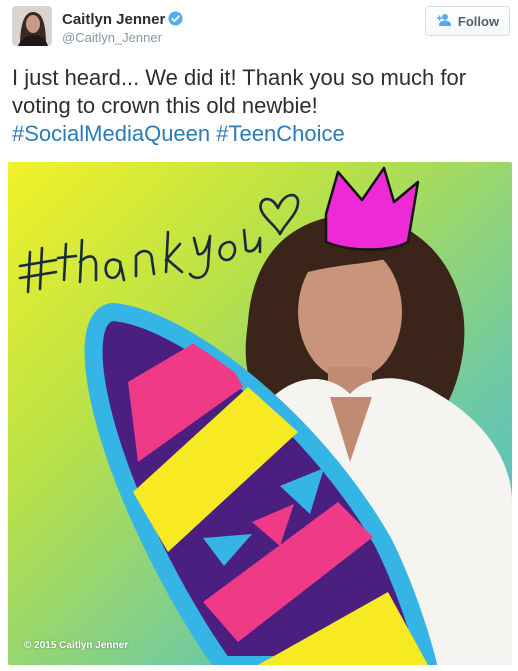 The height and width of the screenshot is (671, 518). What do you see at coordinates (111, 133) in the screenshot?
I see `hashtag-link: #SocialMediaQueen` at bounding box center [111, 133].